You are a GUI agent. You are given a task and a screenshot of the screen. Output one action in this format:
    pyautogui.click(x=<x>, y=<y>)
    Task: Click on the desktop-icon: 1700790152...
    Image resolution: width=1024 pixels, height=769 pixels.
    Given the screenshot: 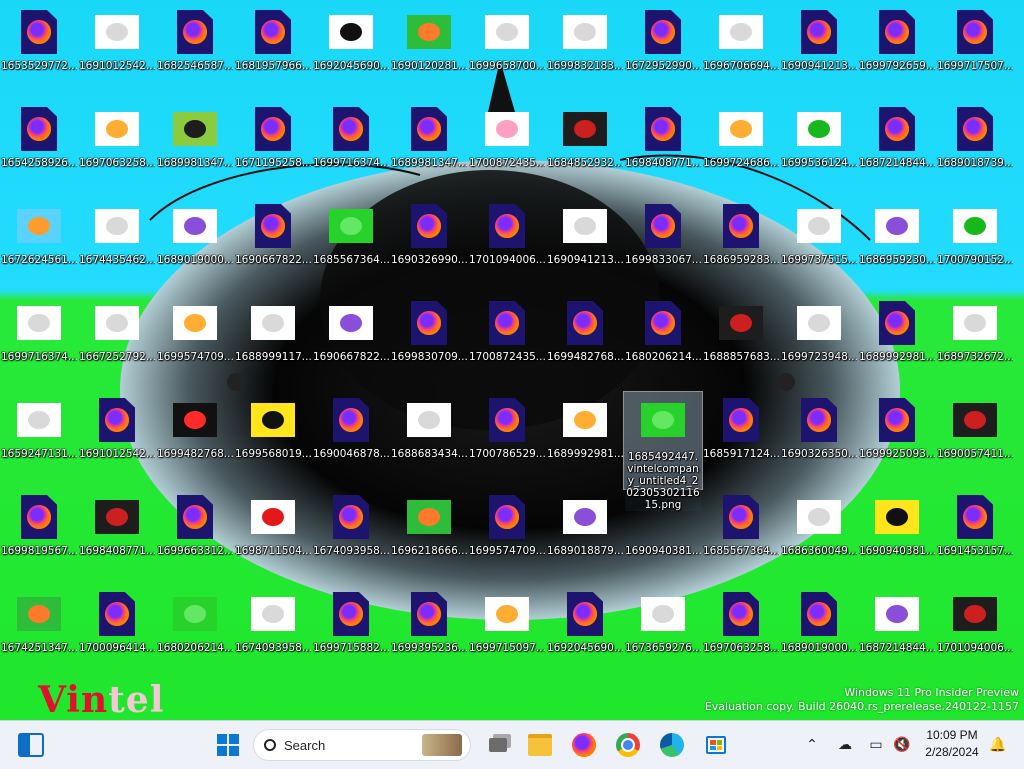 What is the action you would take?
    pyautogui.click(x=975, y=246)
    